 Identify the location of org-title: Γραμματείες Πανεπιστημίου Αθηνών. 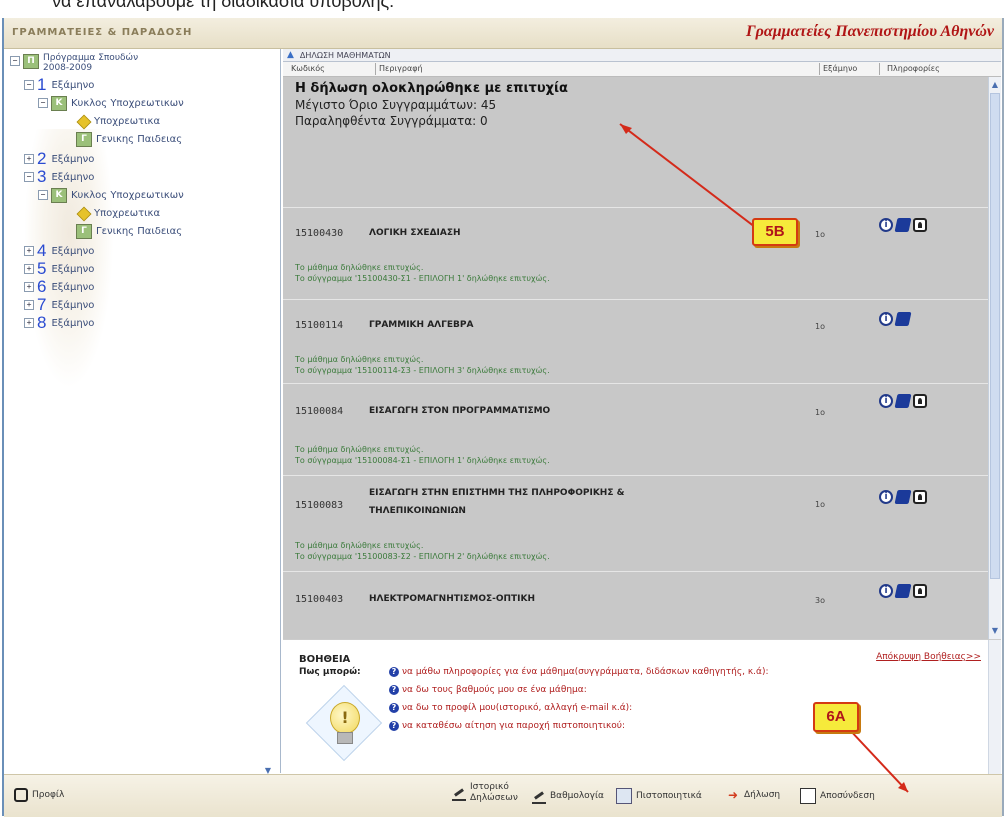
(870, 31).